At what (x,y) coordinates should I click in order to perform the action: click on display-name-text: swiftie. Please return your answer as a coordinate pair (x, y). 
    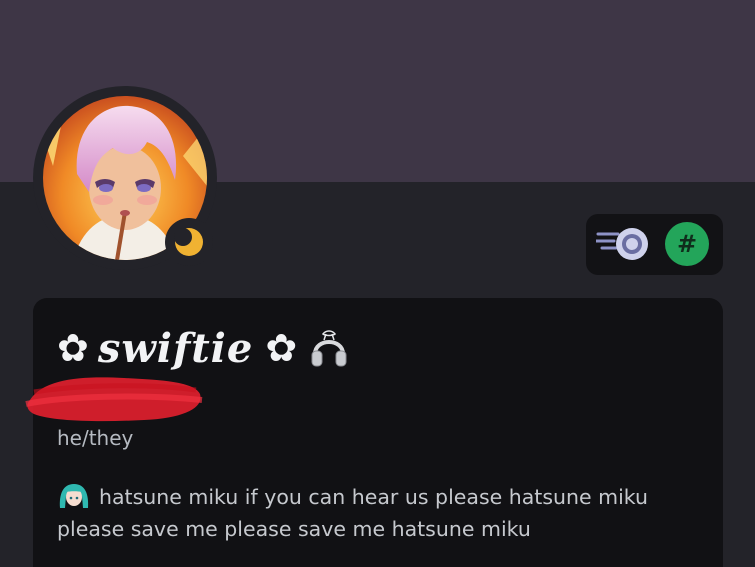
    Looking at the image, I should click on (175, 348).